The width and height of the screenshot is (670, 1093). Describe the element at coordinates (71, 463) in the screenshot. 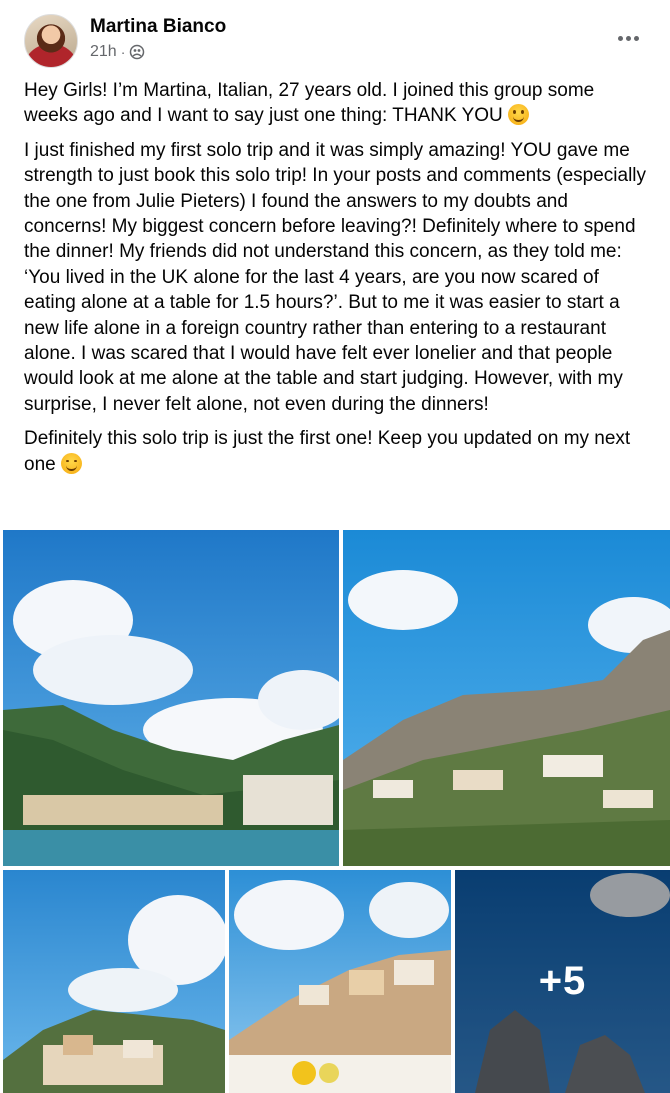

I see `winking-face-emoji` at that location.